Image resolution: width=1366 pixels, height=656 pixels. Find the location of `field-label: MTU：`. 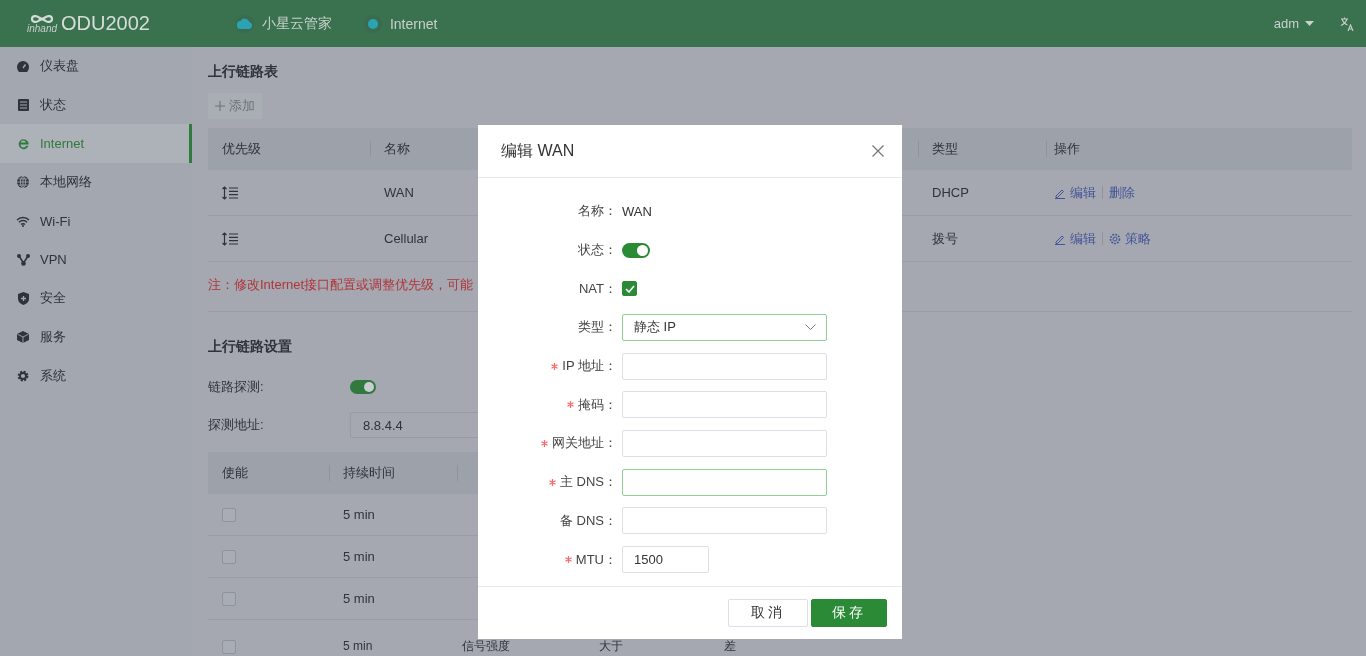

field-label: MTU： is located at coordinates (596, 559).